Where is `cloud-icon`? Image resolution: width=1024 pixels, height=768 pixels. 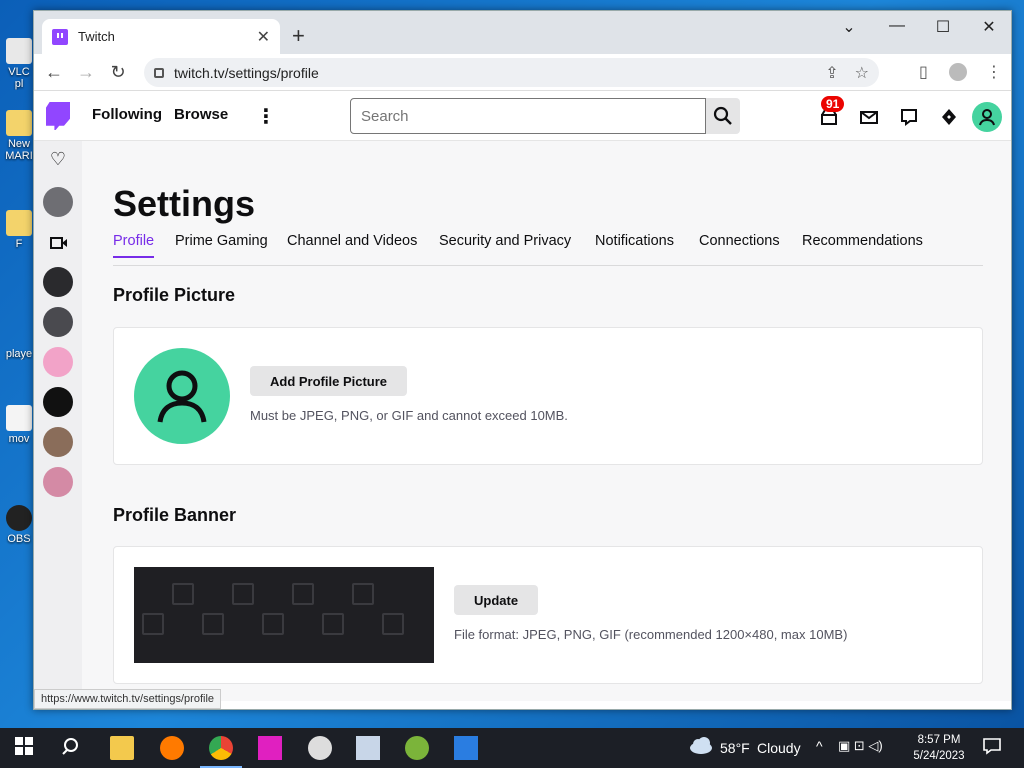 cloud-icon is located at coordinates (701, 748).